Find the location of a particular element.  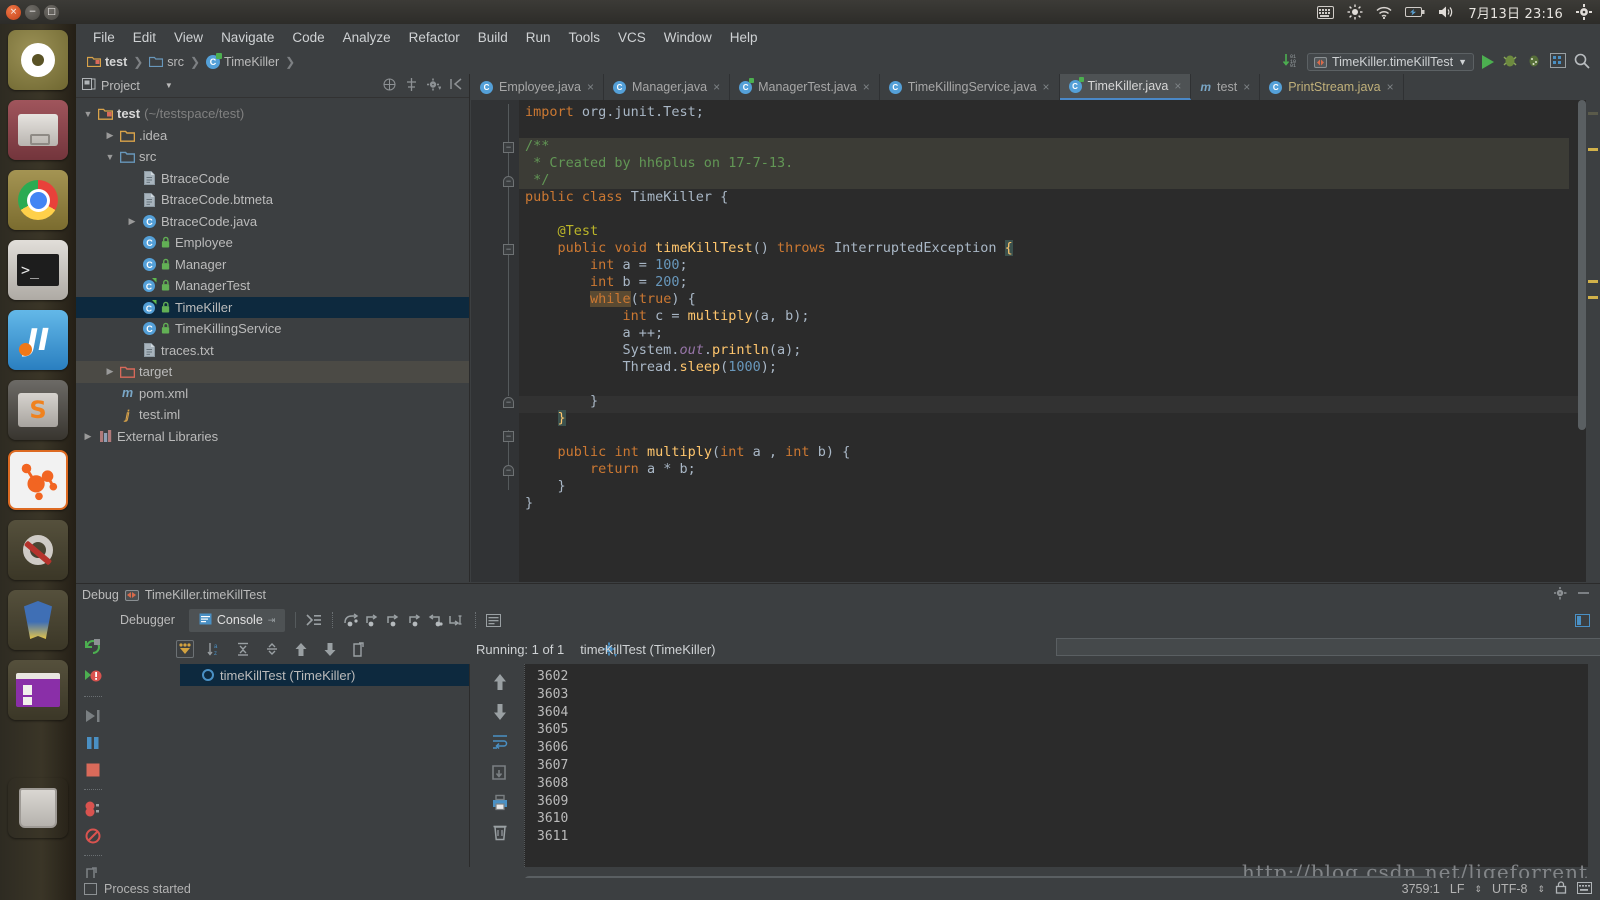

lock-icon is located at coordinates (1561, 889).